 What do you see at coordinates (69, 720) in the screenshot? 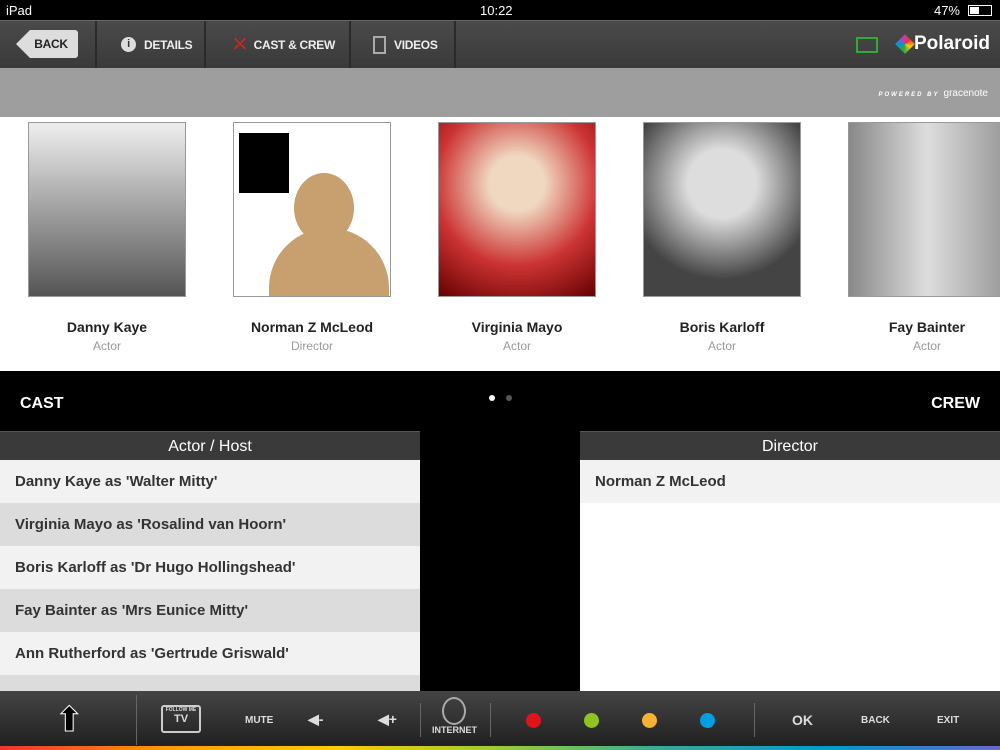
I see `up-arrow-button: ⬆` at bounding box center [69, 720].